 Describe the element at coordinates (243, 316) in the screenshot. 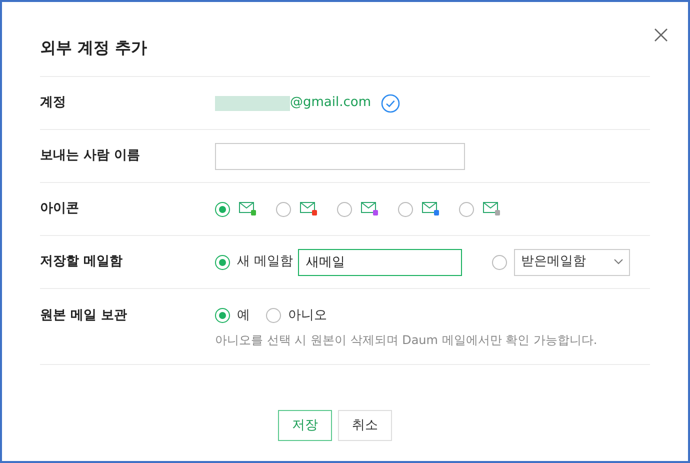

I see `radio-label: 예` at that location.